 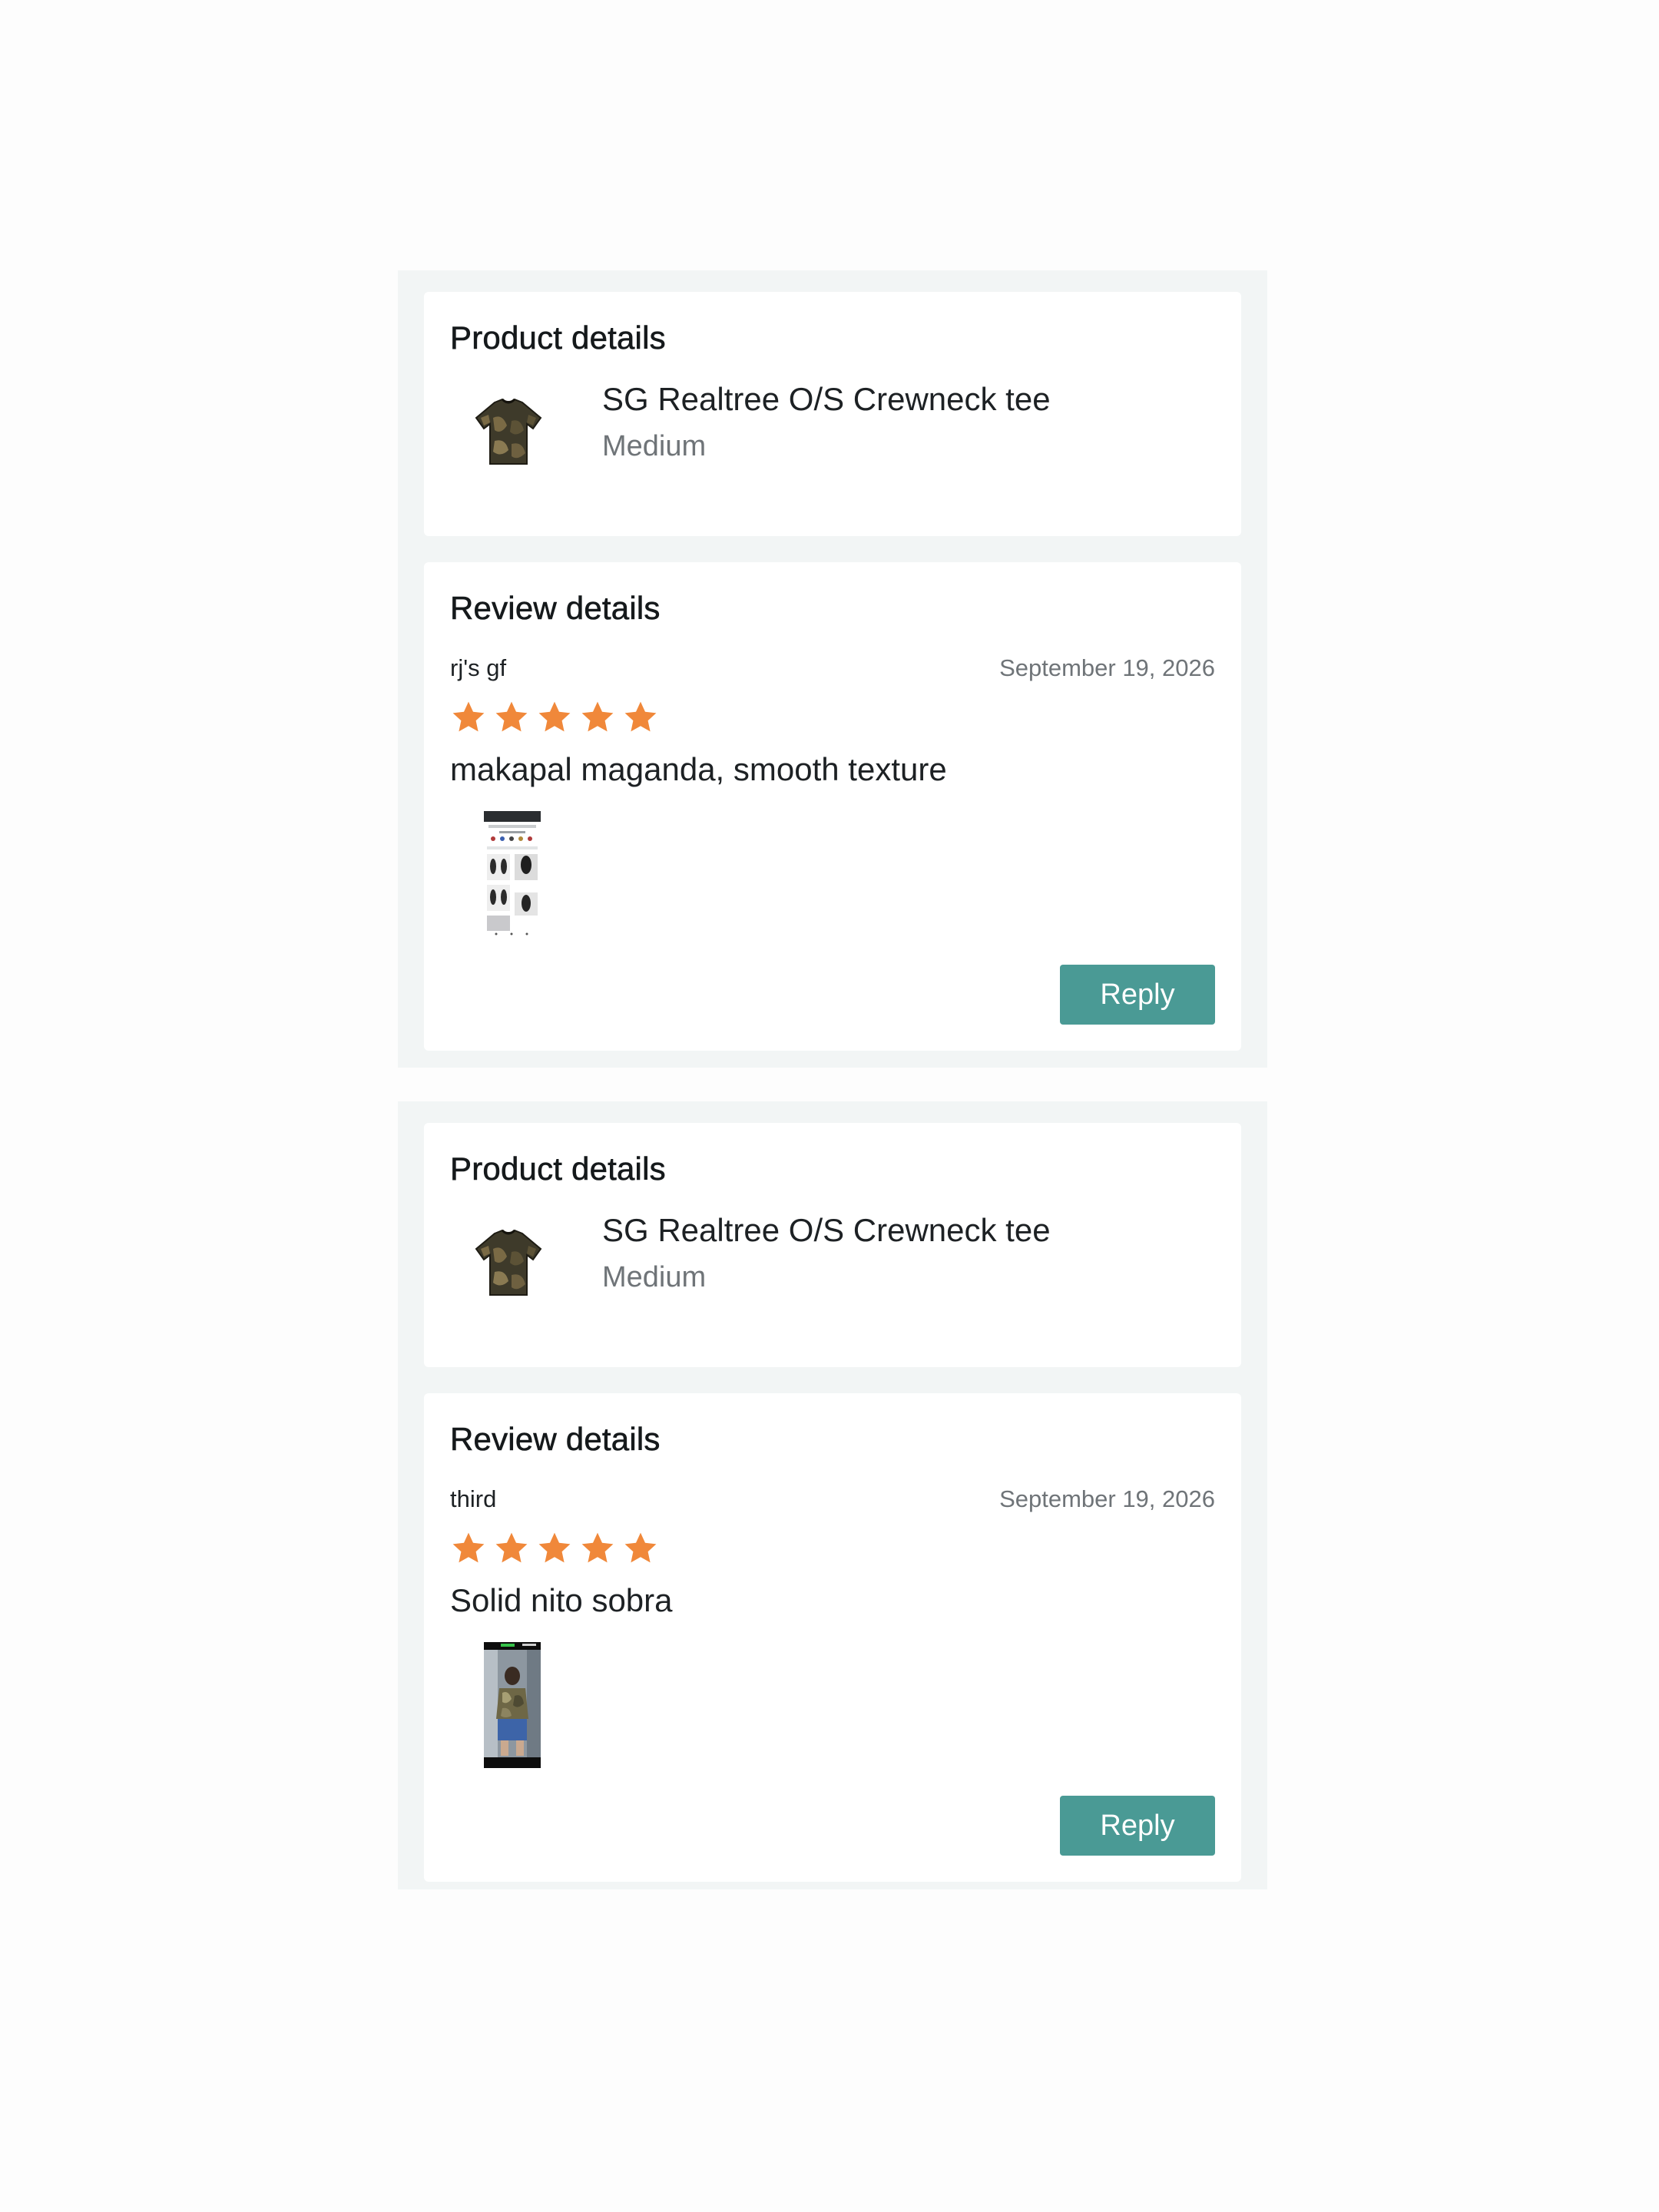 What do you see at coordinates (832, 1501) in the screenshot?
I see `review-meta: third September 19, 2026` at bounding box center [832, 1501].